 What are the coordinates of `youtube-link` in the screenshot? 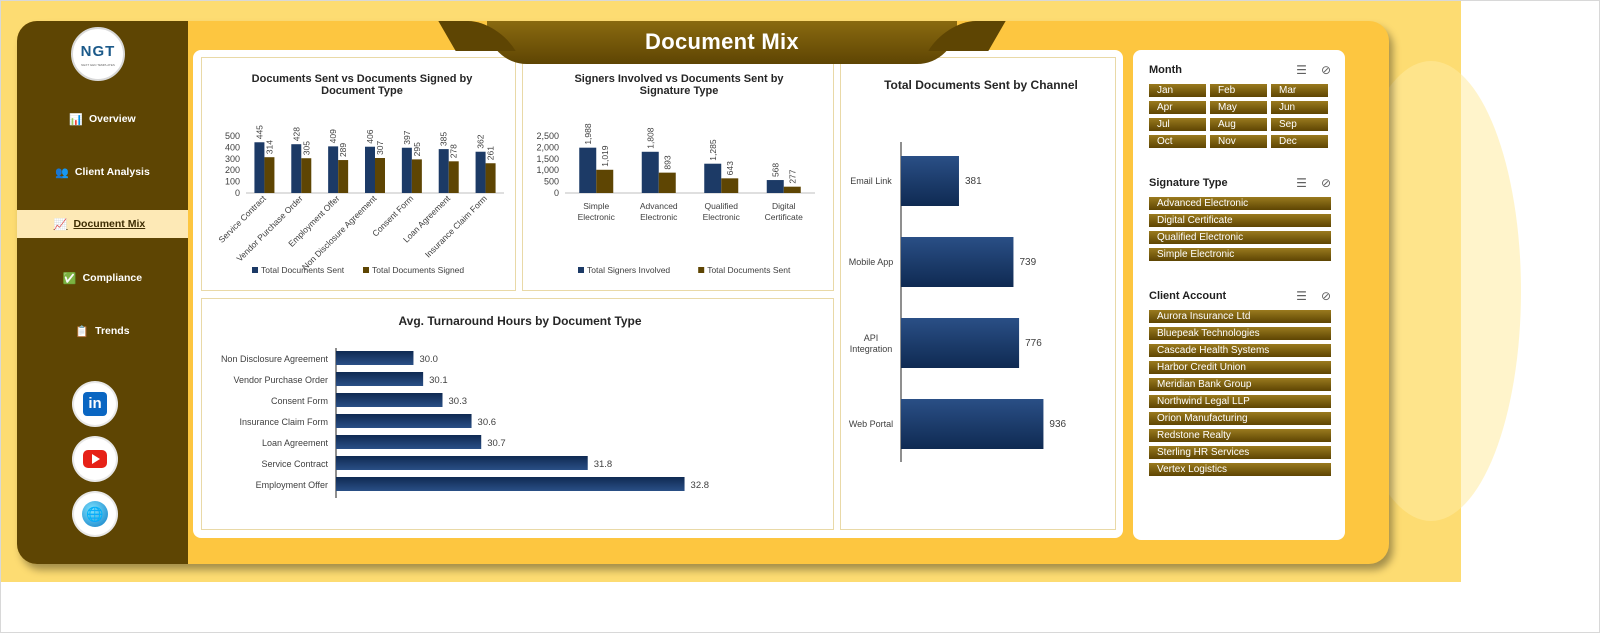 It's located at (95, 459).